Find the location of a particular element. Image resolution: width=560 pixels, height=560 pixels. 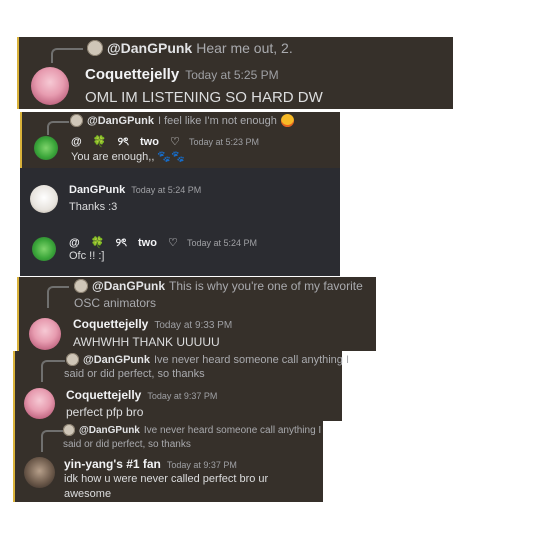

reply-preview: @DanGPunk Hear me out, 2. is located at coordinates (190, 48).